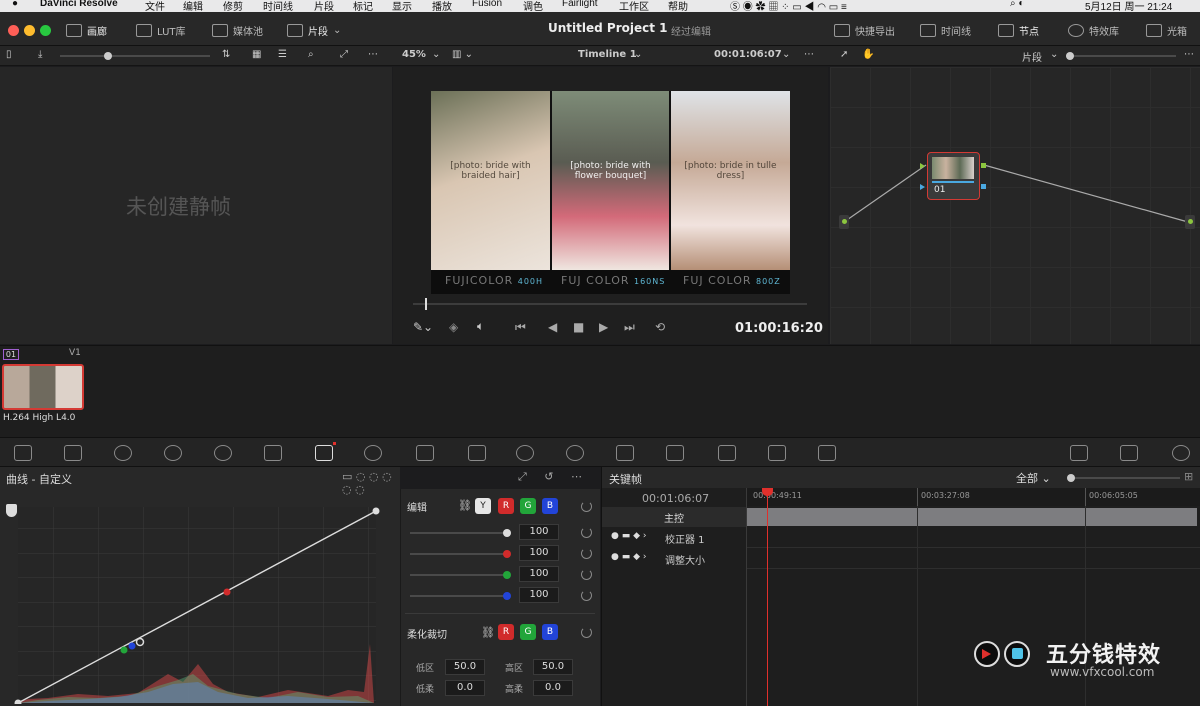 This screenshot has width=1200, height=706. Describe the element at coordinates (507, 554) in the screenshot. I see `r-intensity-knob` at that location.